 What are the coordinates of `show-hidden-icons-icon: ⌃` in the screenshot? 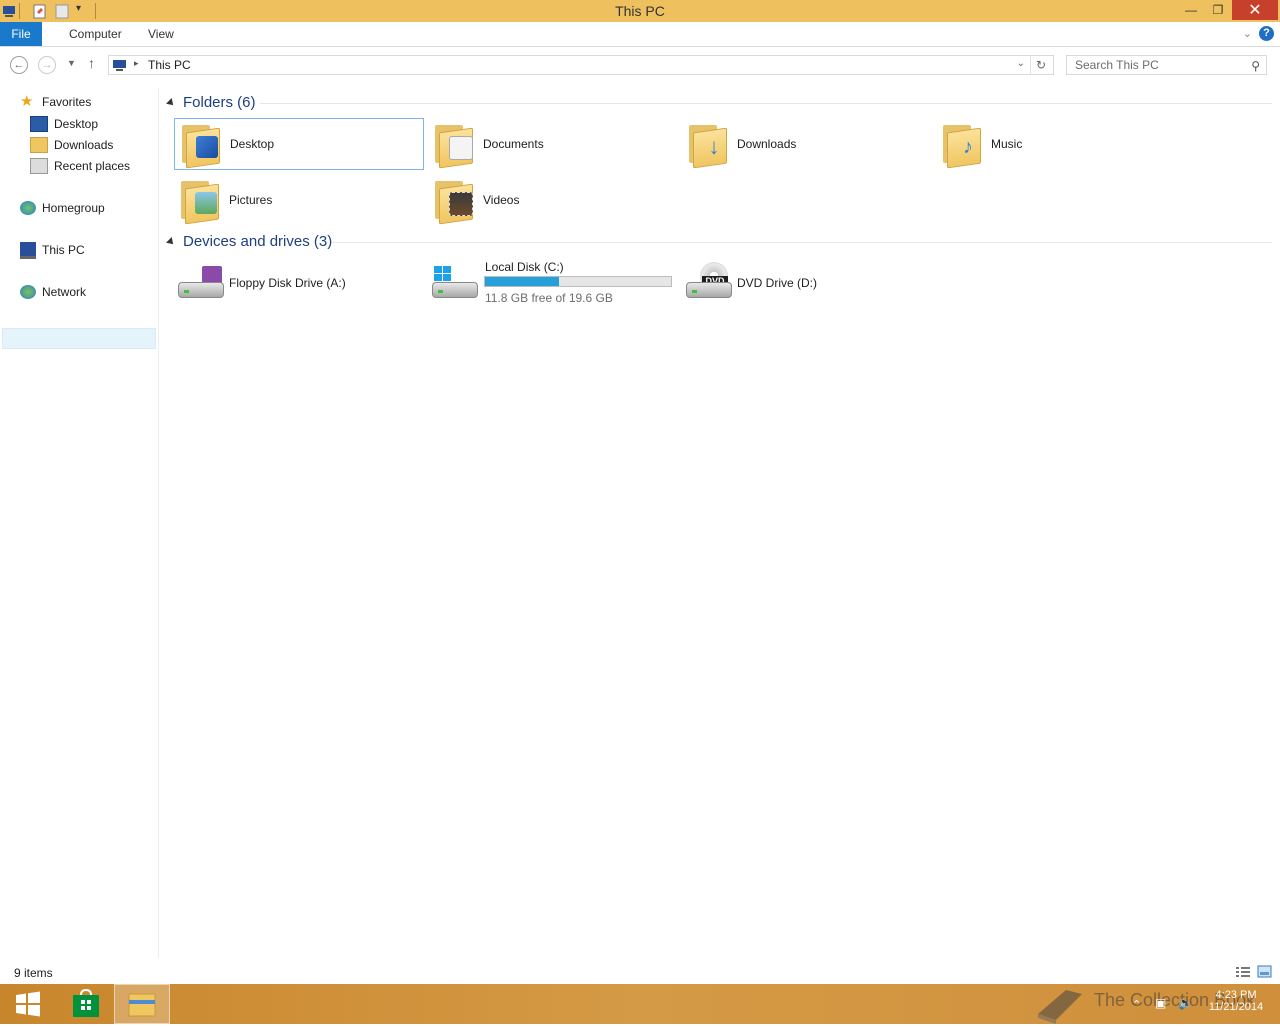 It's located at (1136, 1004).